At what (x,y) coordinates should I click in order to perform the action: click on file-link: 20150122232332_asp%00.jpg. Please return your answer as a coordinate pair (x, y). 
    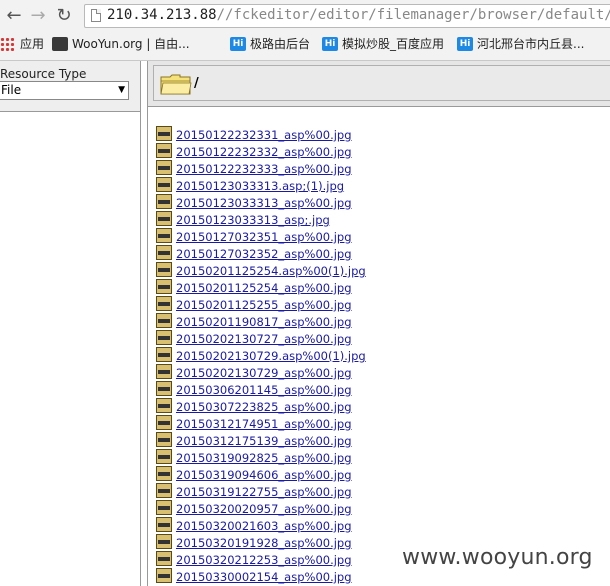
    Looking at the image, I should click on (264, 152).